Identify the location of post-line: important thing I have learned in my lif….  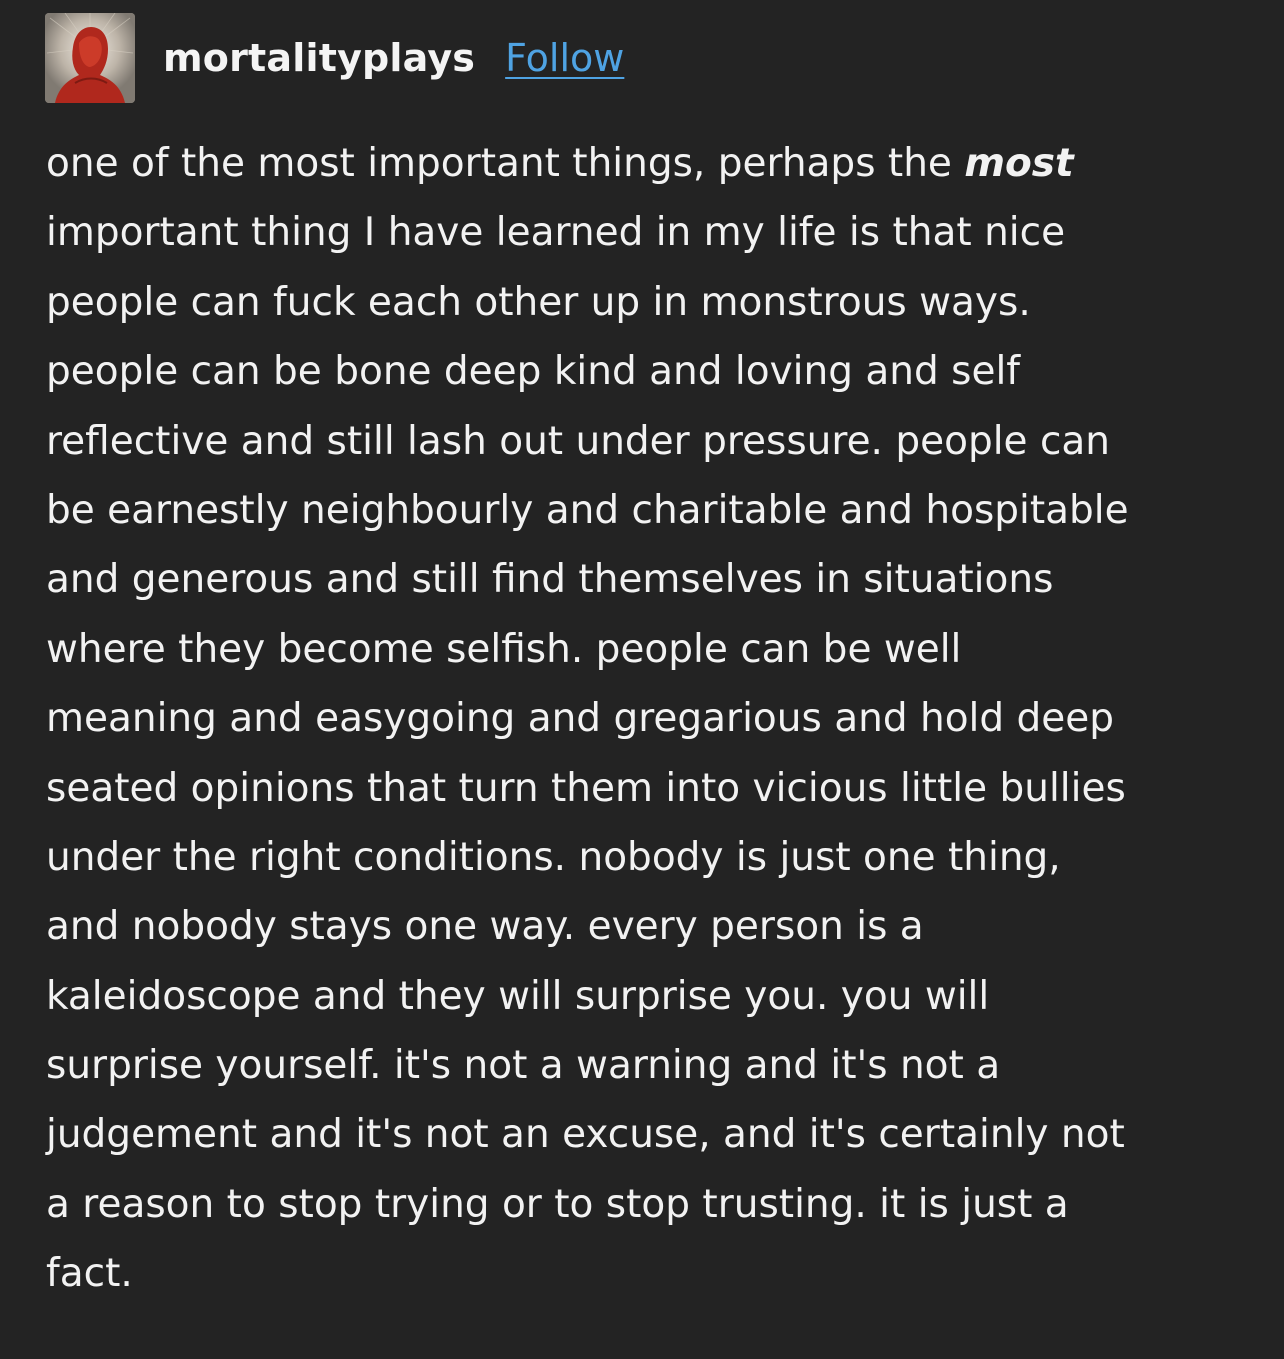
(556, 233).